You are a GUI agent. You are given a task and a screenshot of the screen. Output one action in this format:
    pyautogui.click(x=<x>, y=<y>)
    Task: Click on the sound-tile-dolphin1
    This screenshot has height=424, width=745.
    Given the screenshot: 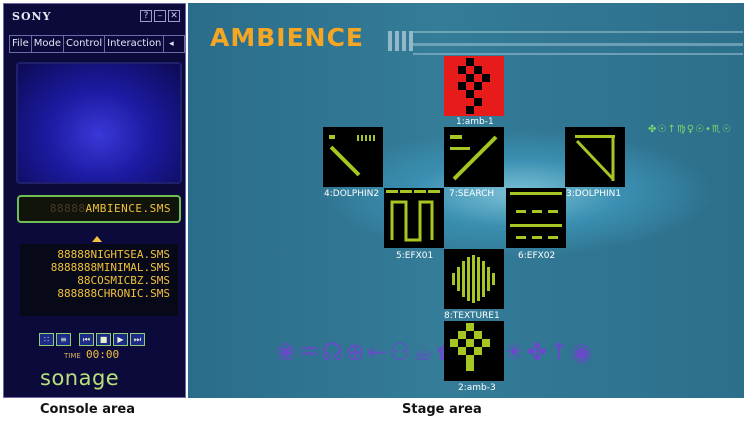 What is the action you would take?
    pyautogui.click(x=595, y=157)
    